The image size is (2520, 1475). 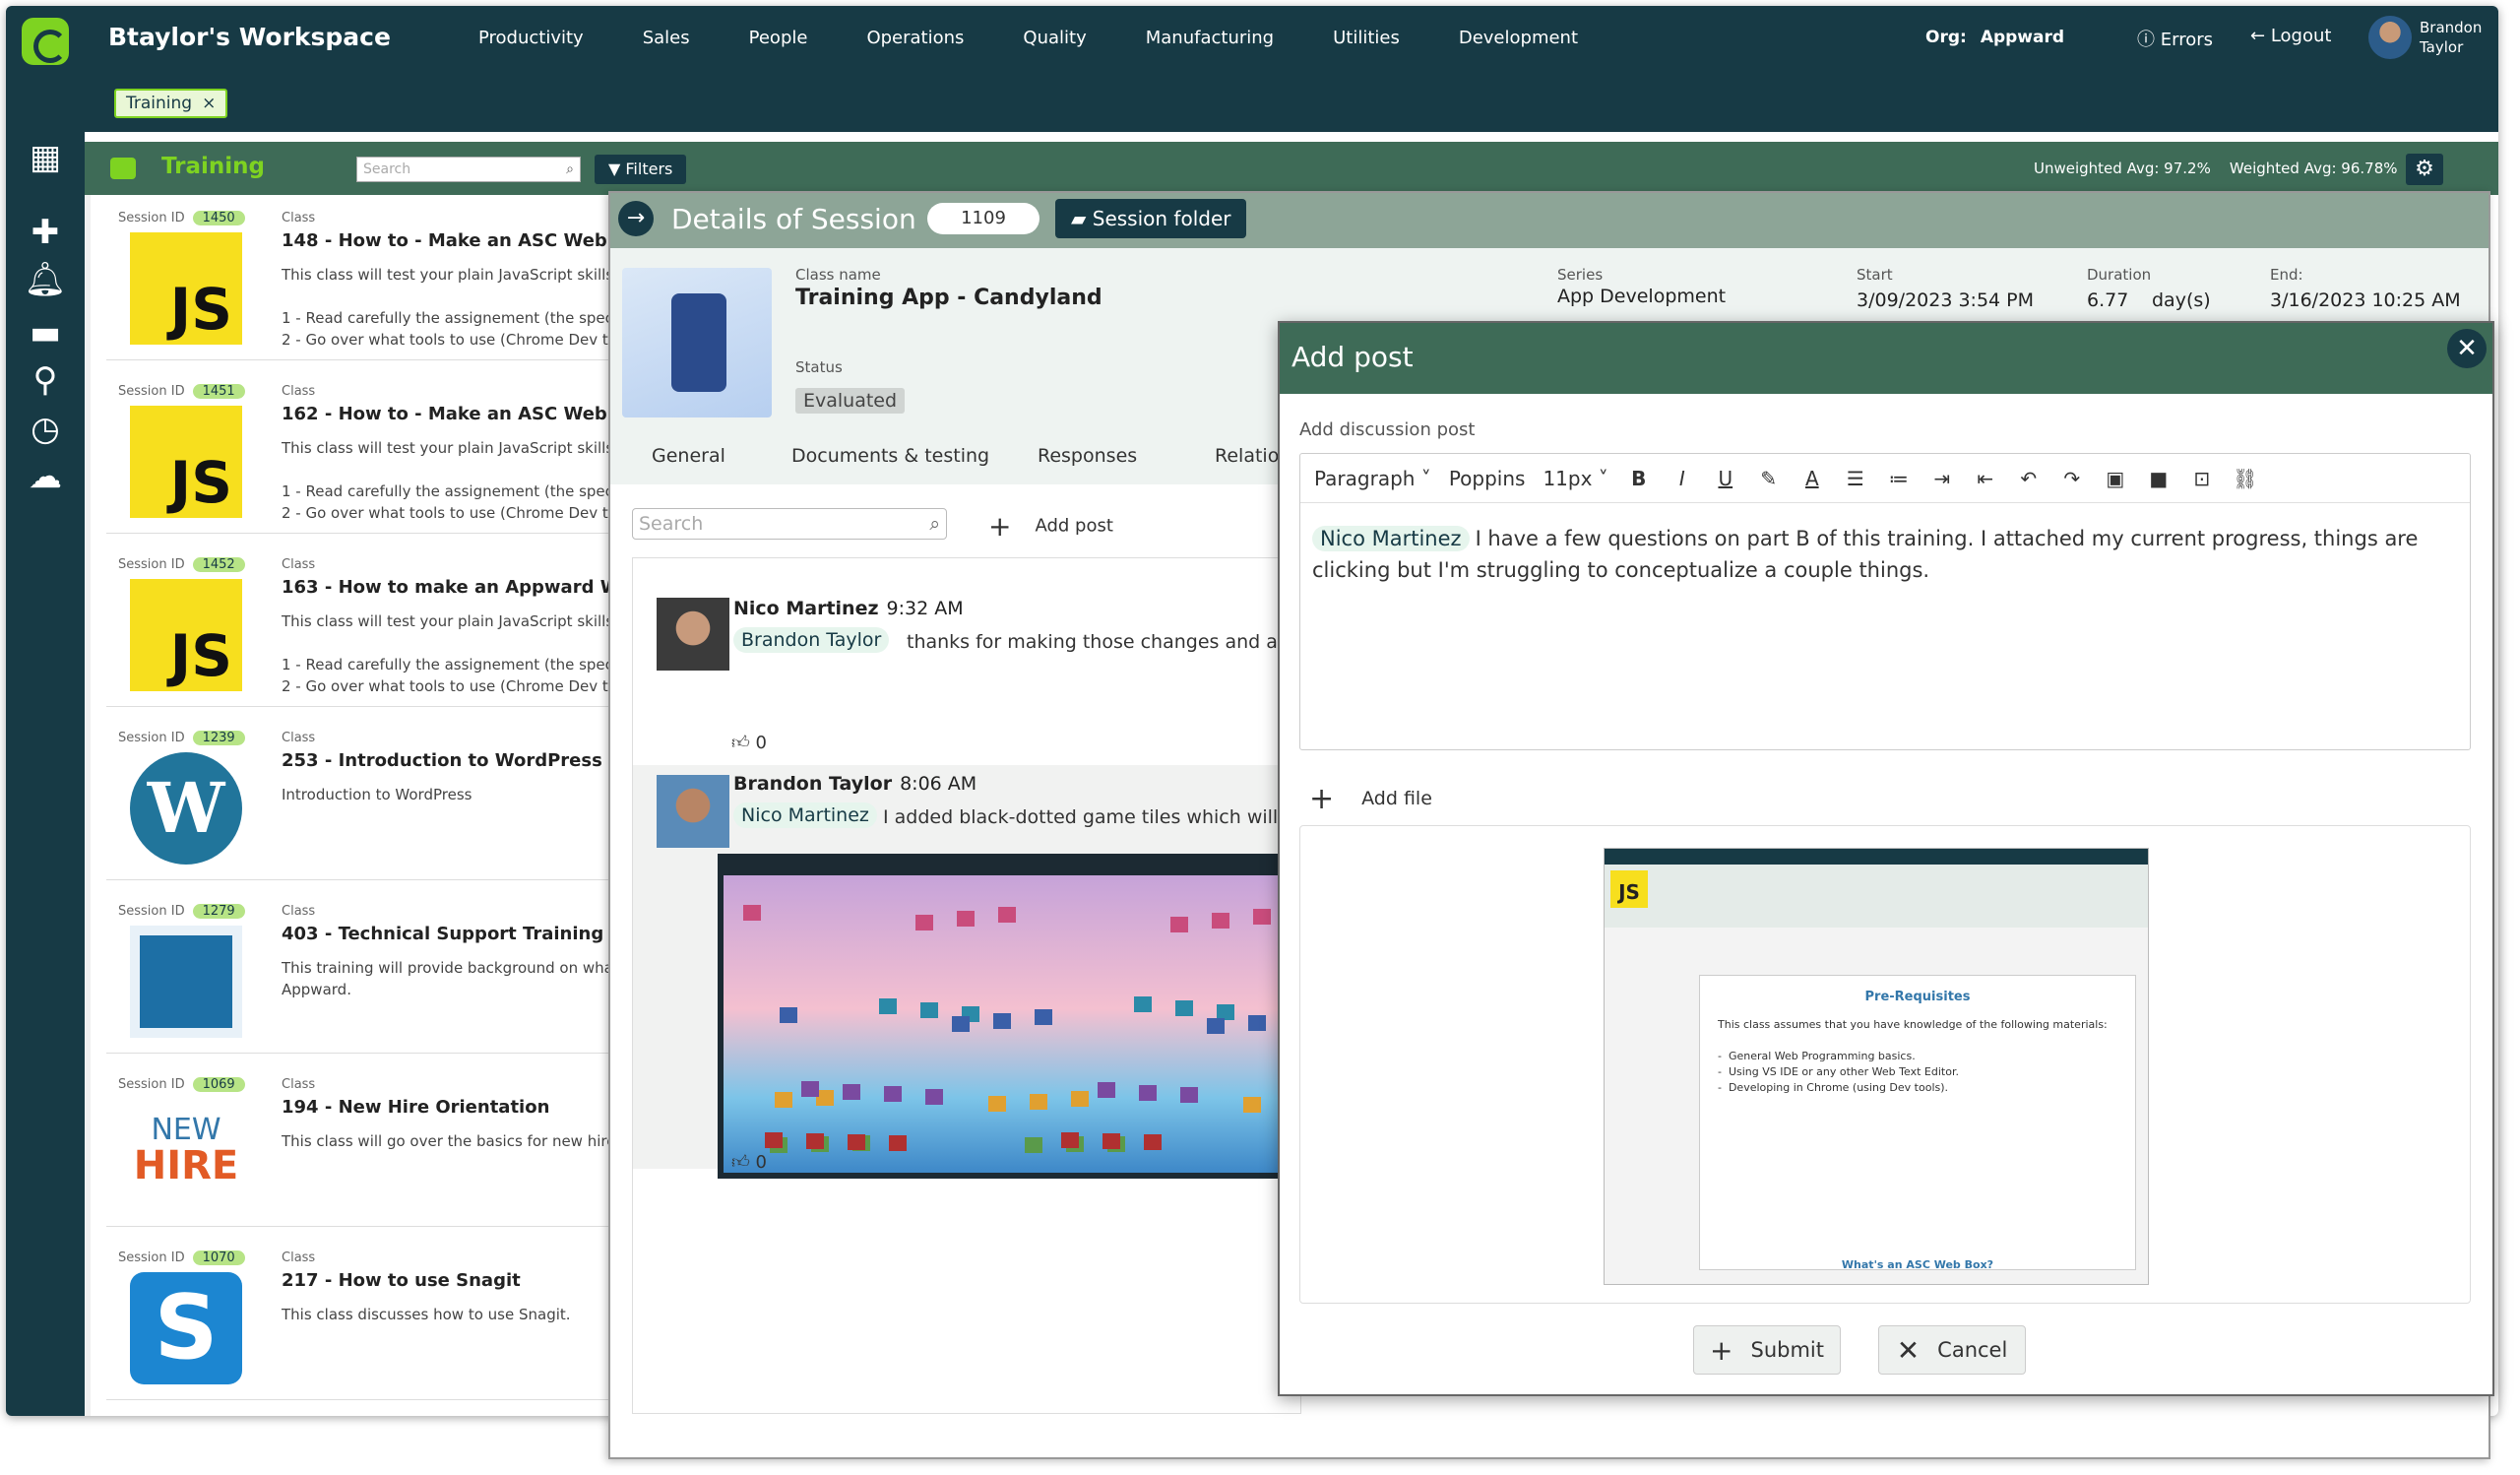 I want to click on tab-relations: Relatio, so click(x=1247, y=456).